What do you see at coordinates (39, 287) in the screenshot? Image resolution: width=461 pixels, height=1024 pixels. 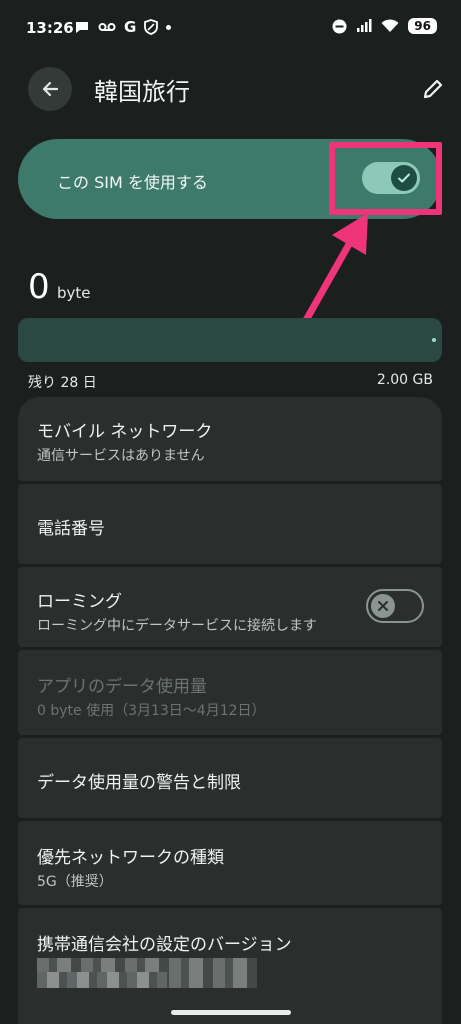 I see `usage-amount: 0` at bounding box center [39, 287].